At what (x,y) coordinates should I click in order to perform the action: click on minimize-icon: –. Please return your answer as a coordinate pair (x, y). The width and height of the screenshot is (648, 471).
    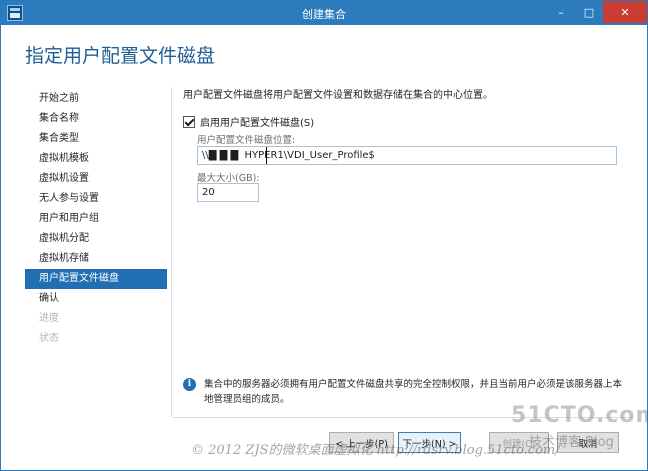
    Looking at the image, I should click on (561, 12).